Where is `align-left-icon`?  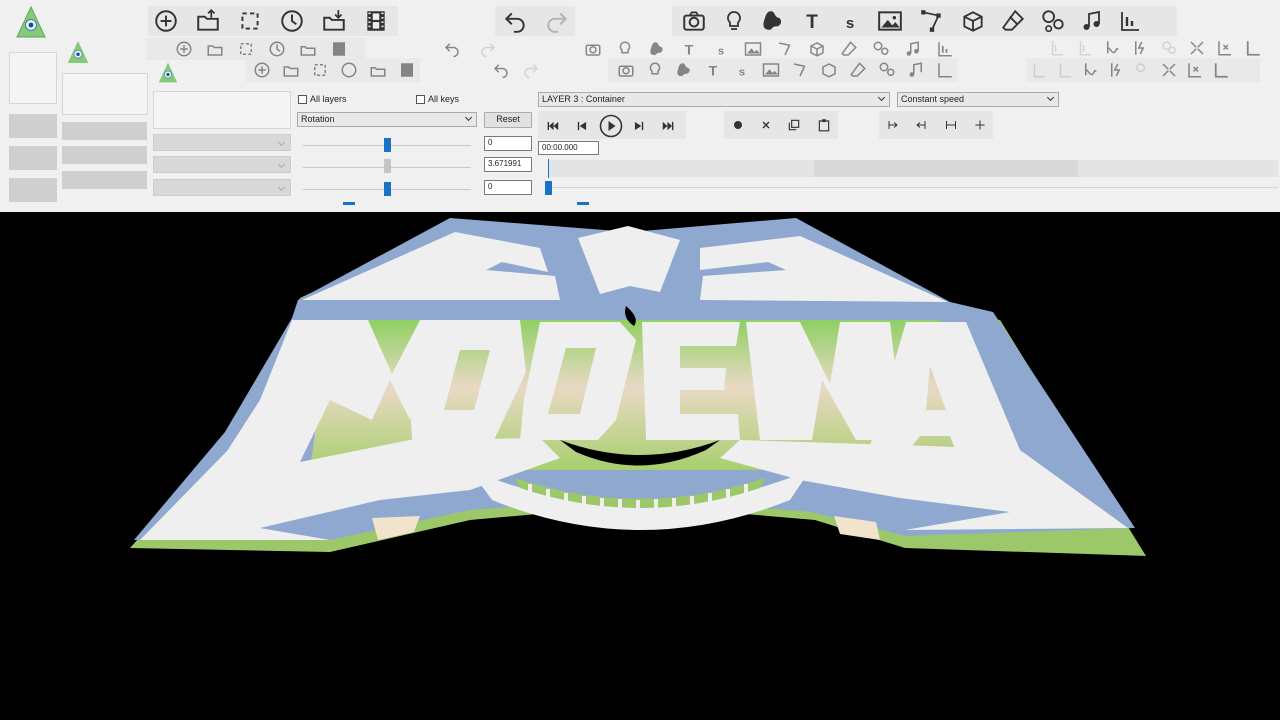
align-left-icon is located at coordinates (893, 125).